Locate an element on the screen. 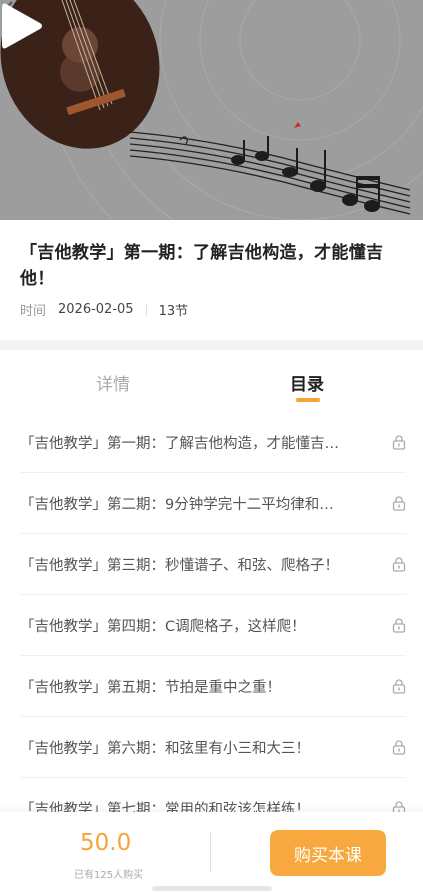 The height and width of the screenshot is (892, 423). meta-divider is located at coordinates (146, 309).